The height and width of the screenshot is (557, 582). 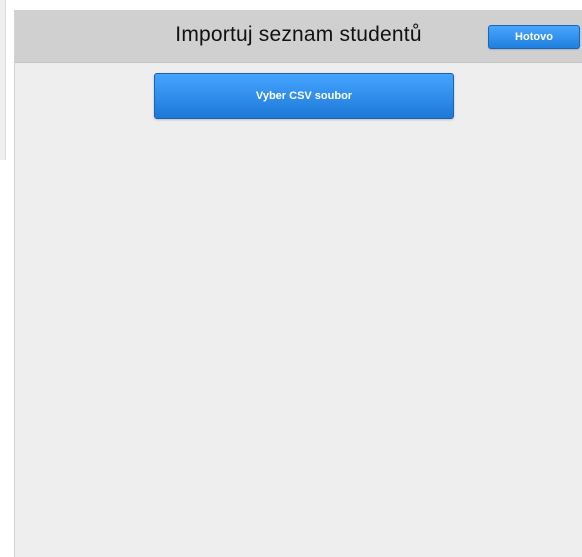 I want to click on background-strip, so click(x=7, y=278).